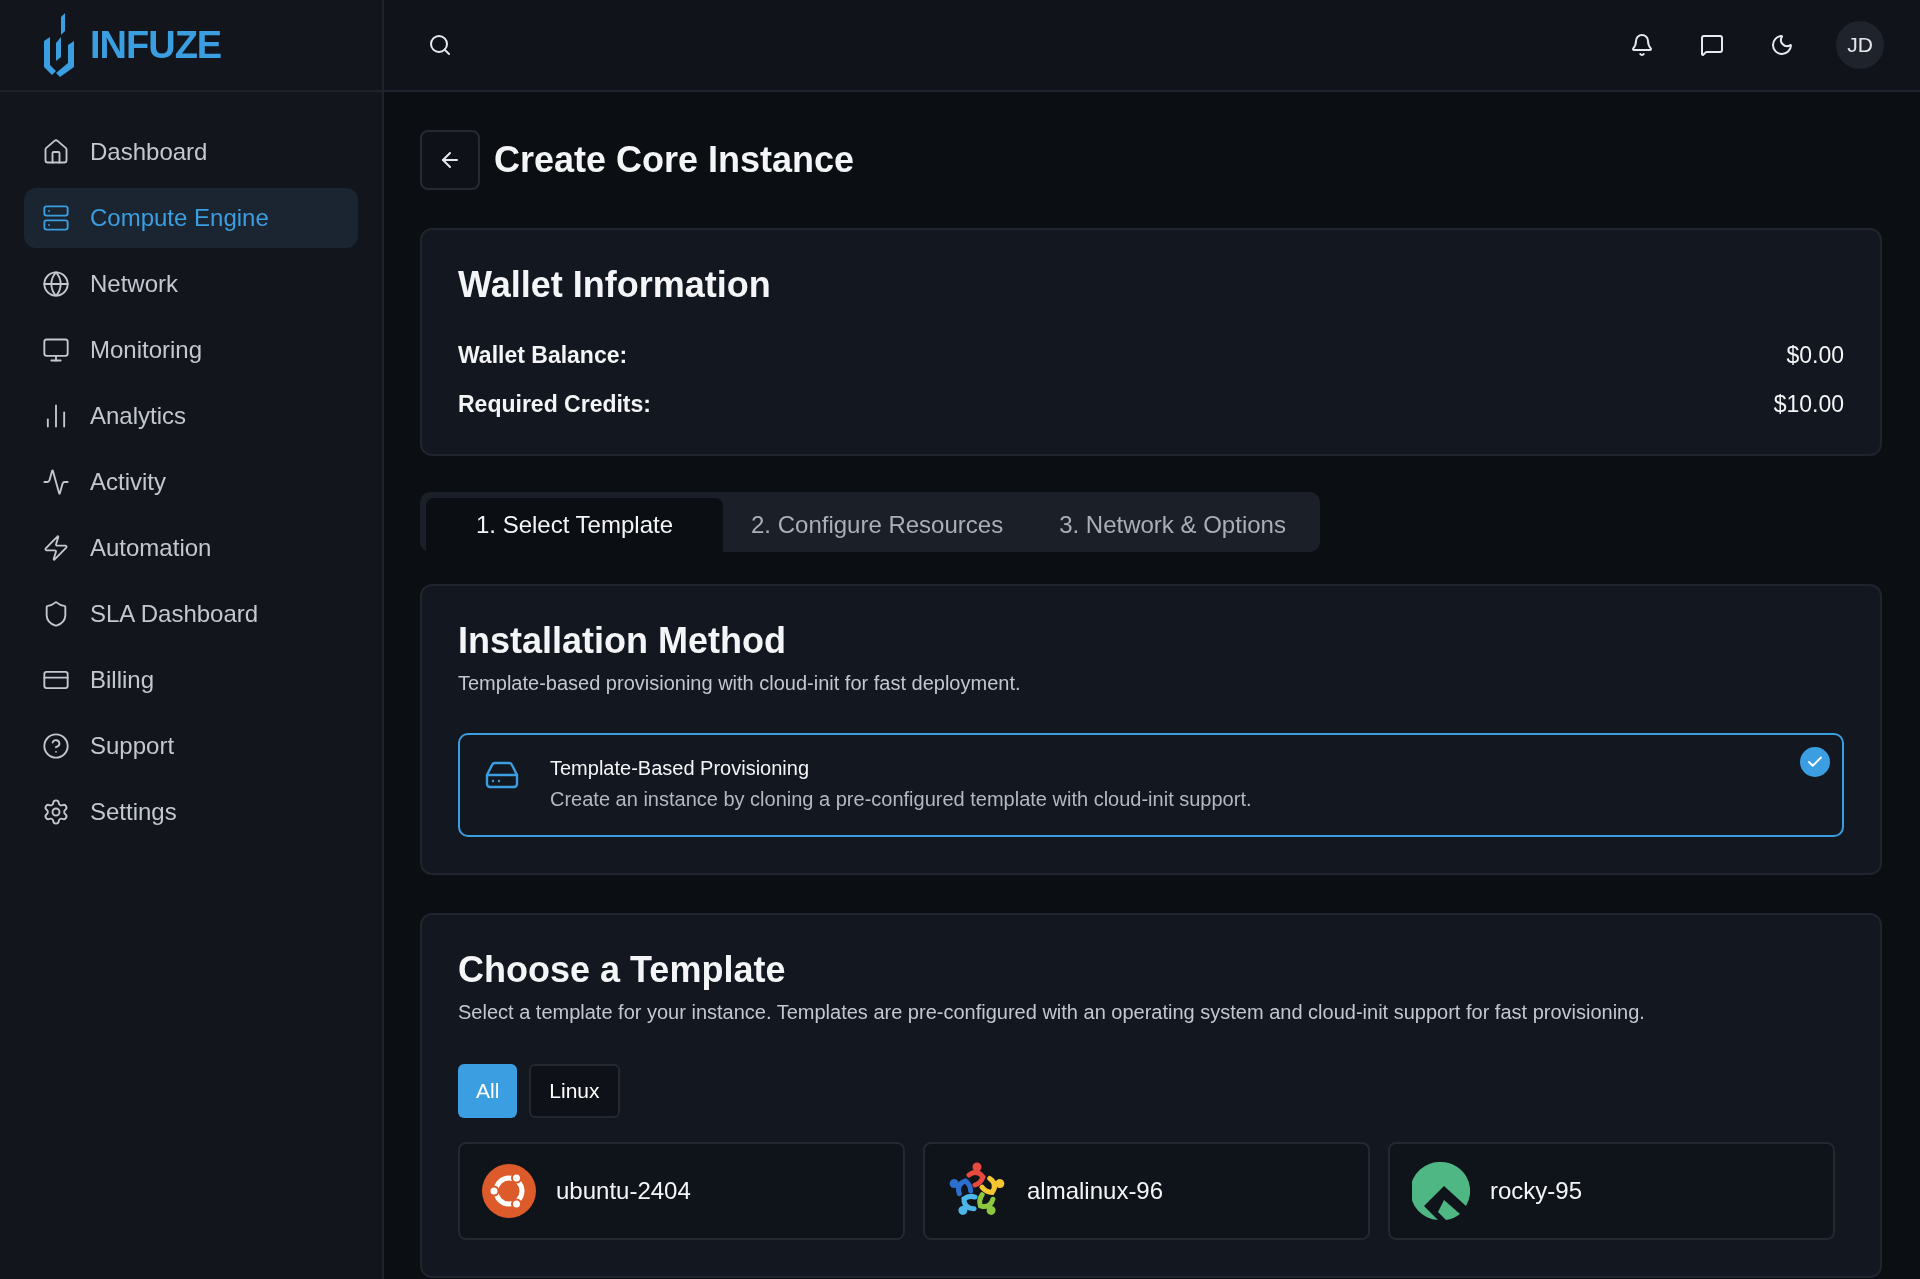 The image size is (1920, 1279). Describe the element at coordinates (622, 970) in the screenshot. I see `card-title: Choose a Template` at that location.